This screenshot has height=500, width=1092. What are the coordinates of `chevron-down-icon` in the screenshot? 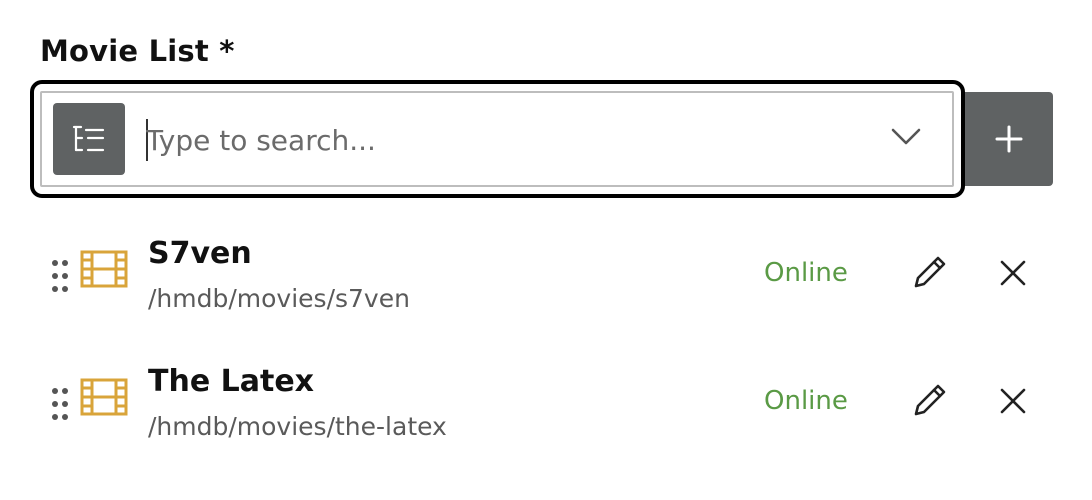 It's located at (906, 136).